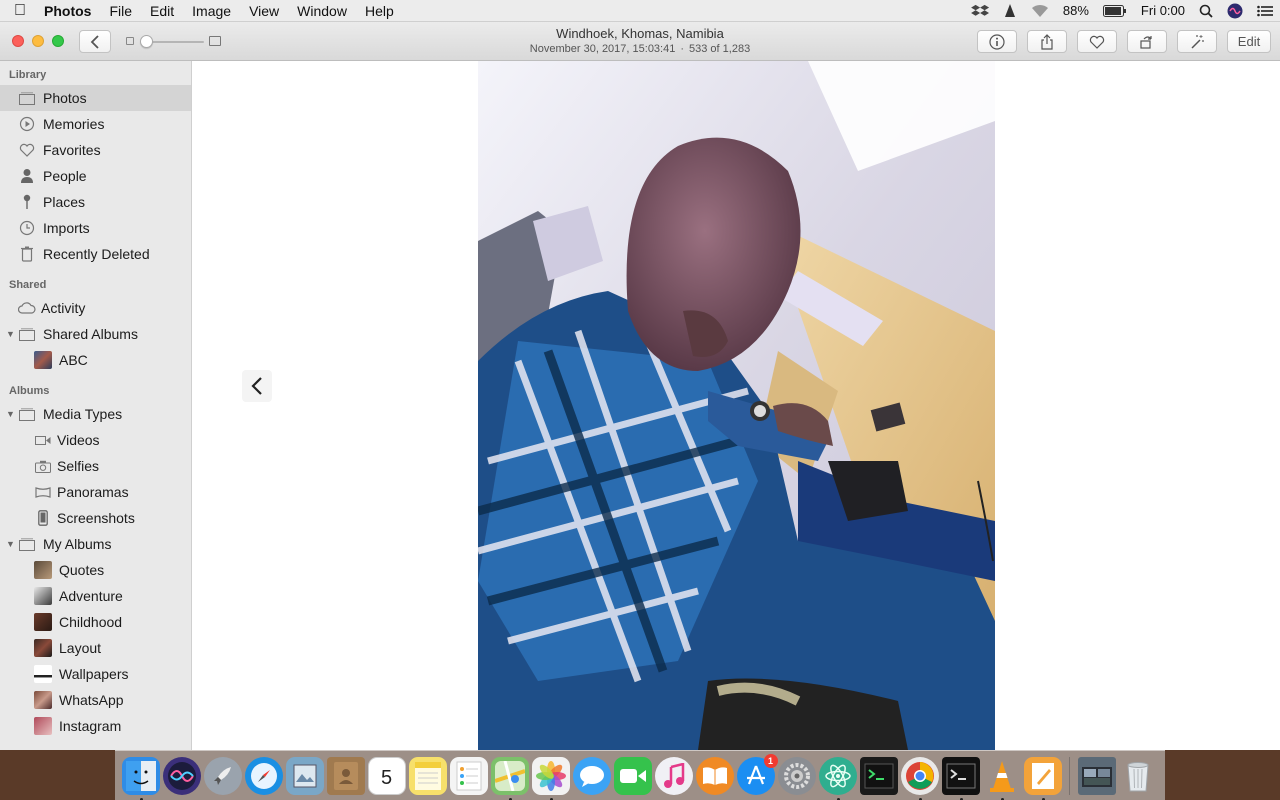 The height and width of the screenshot is (800, 1280). I want to click on dock-finder, so click(140, 778).